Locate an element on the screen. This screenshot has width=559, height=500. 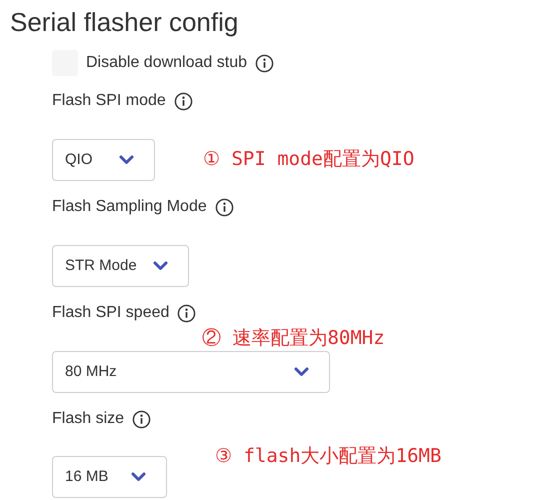
section-title: Serial flasher config is located at coordinates (124, 22).